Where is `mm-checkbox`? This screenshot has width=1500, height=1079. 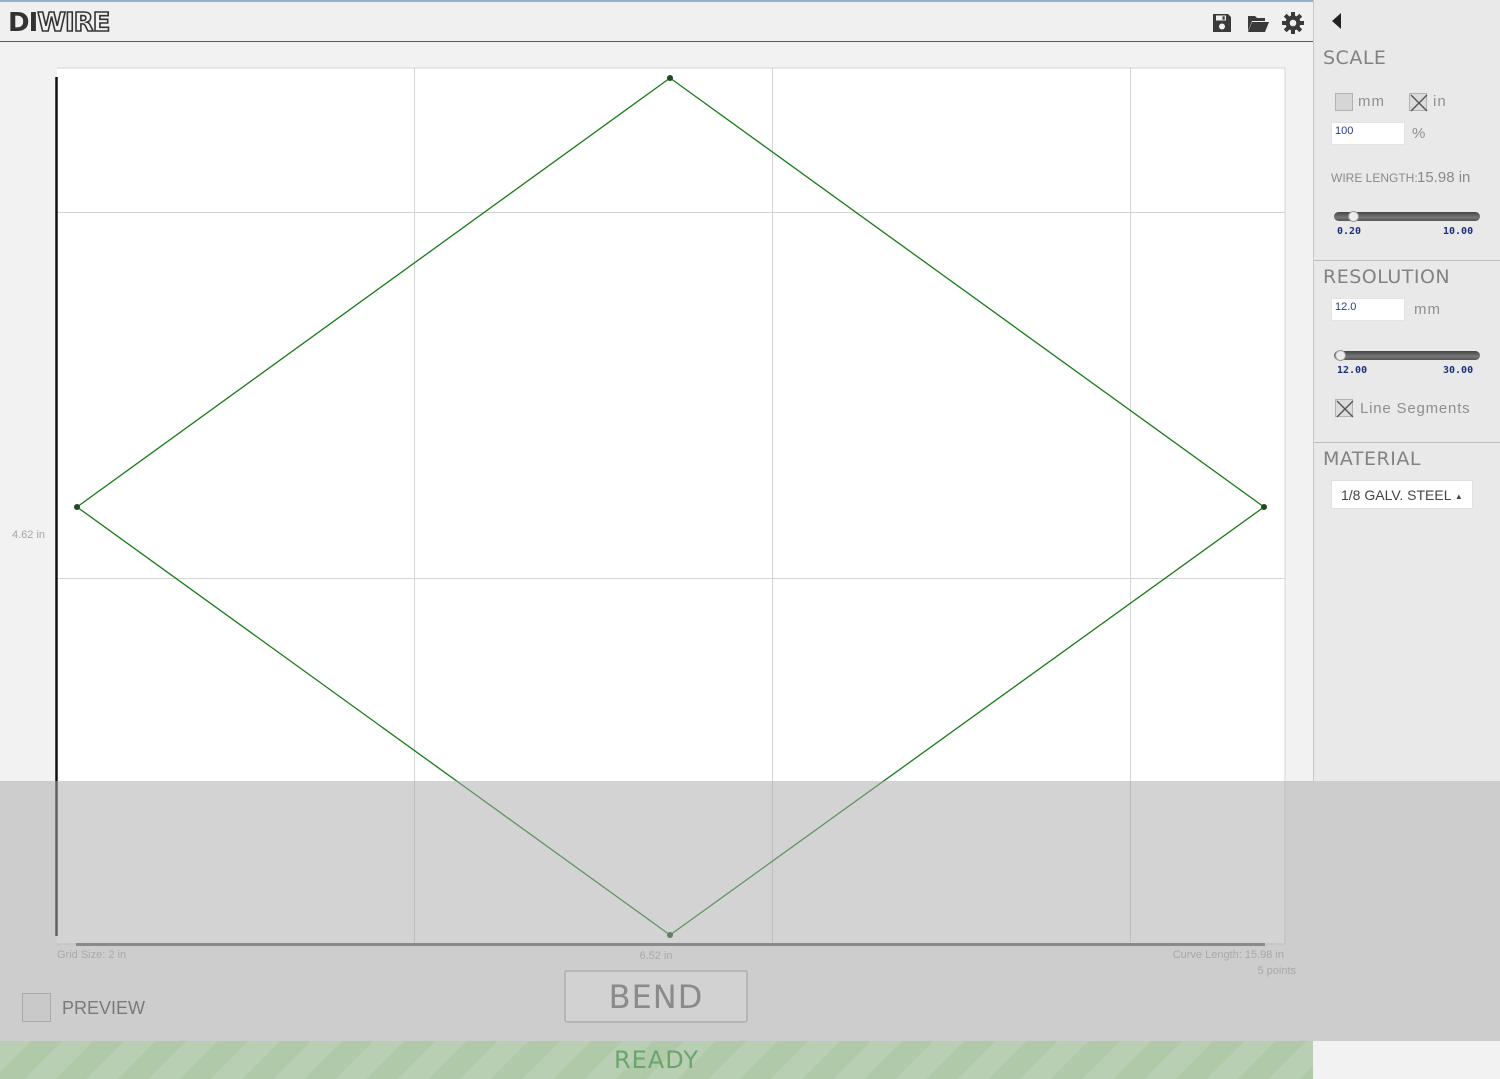
mm-checkbox is located at coordinates (1344, 102).